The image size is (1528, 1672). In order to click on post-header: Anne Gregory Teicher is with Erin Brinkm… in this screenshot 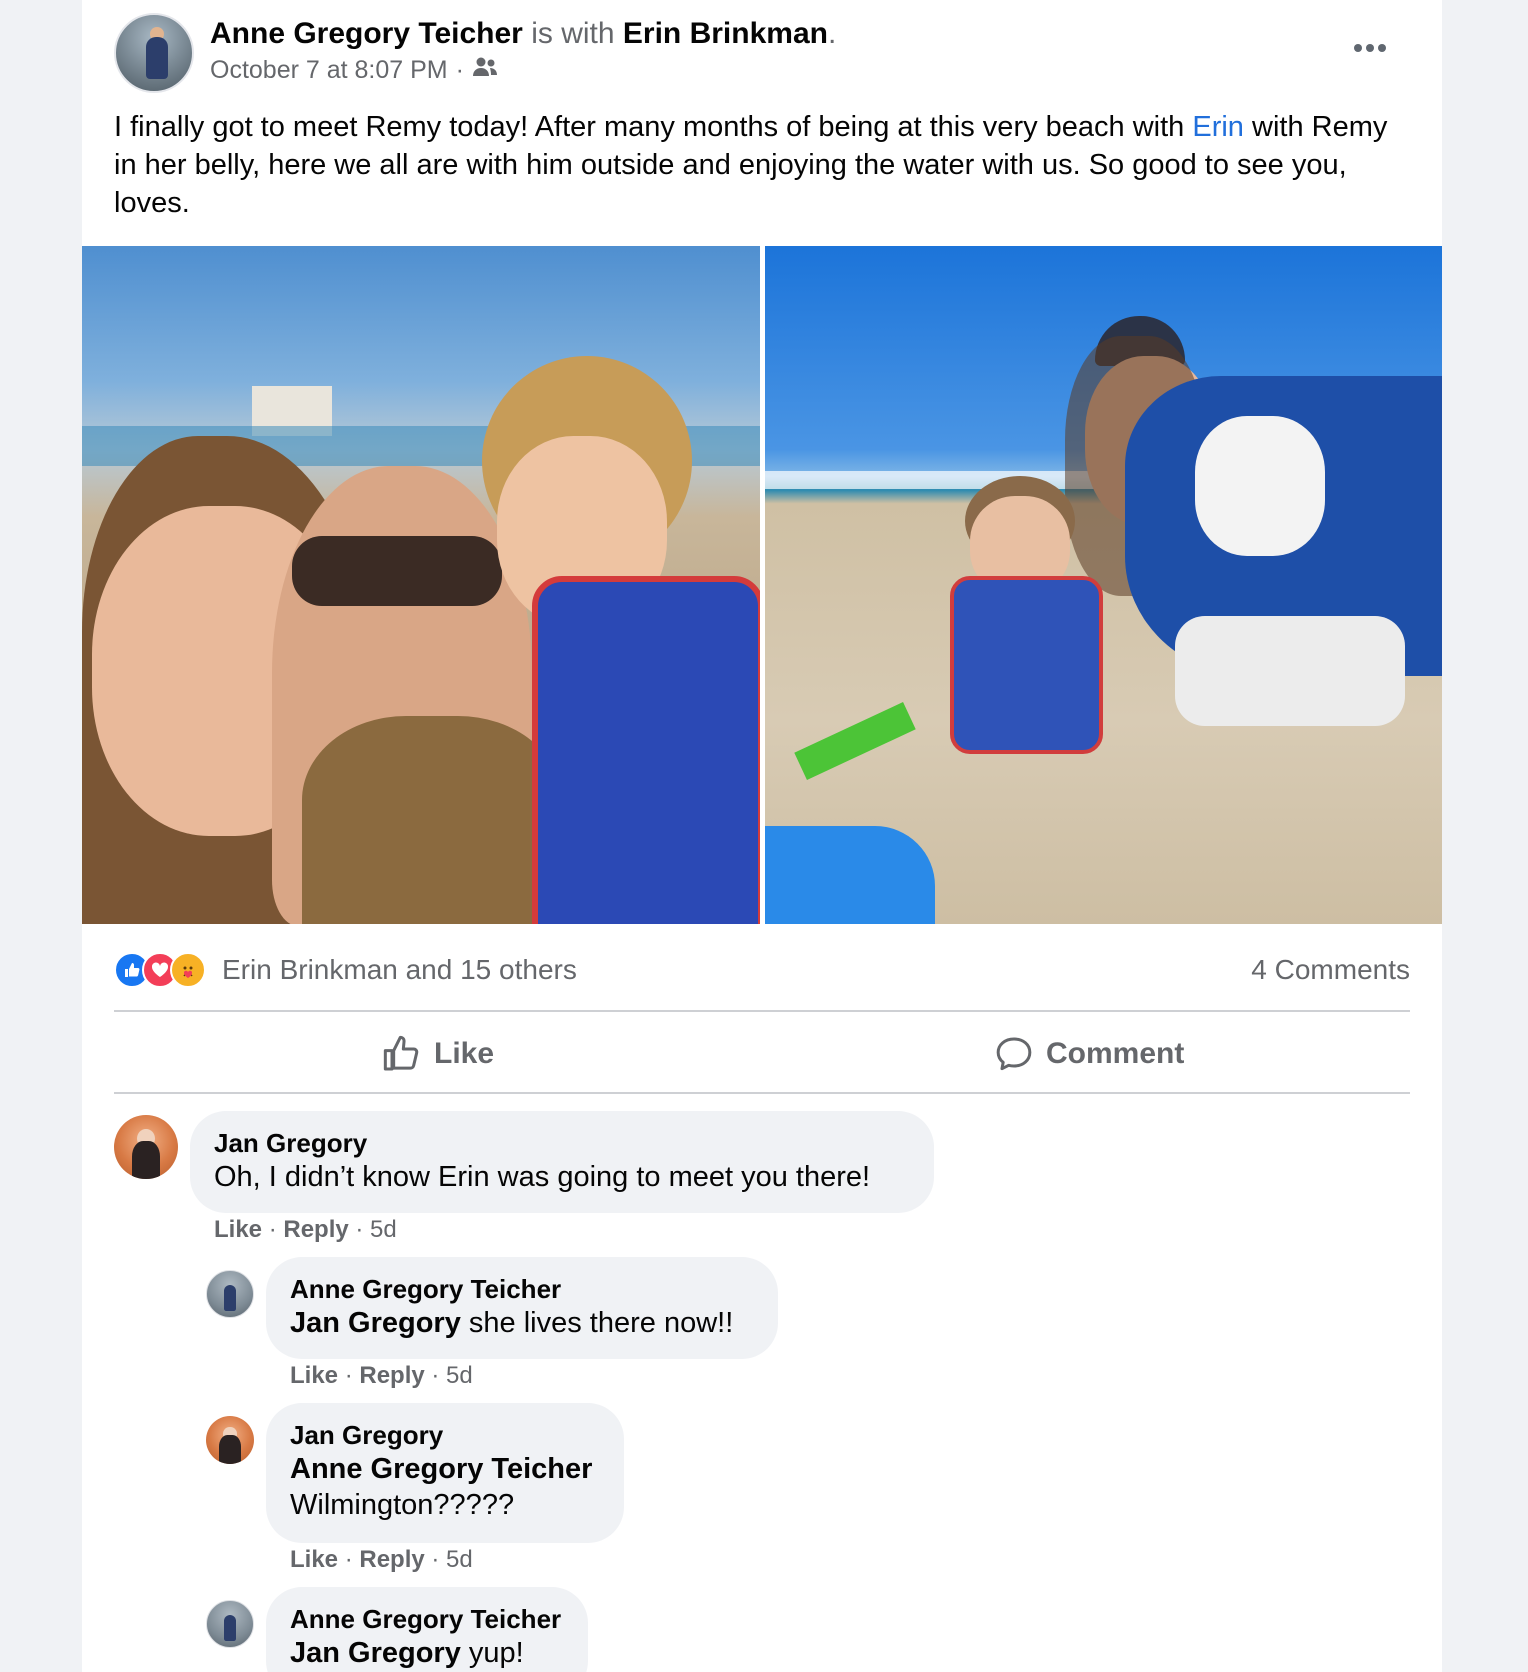, I will do `click(523, 33)`.